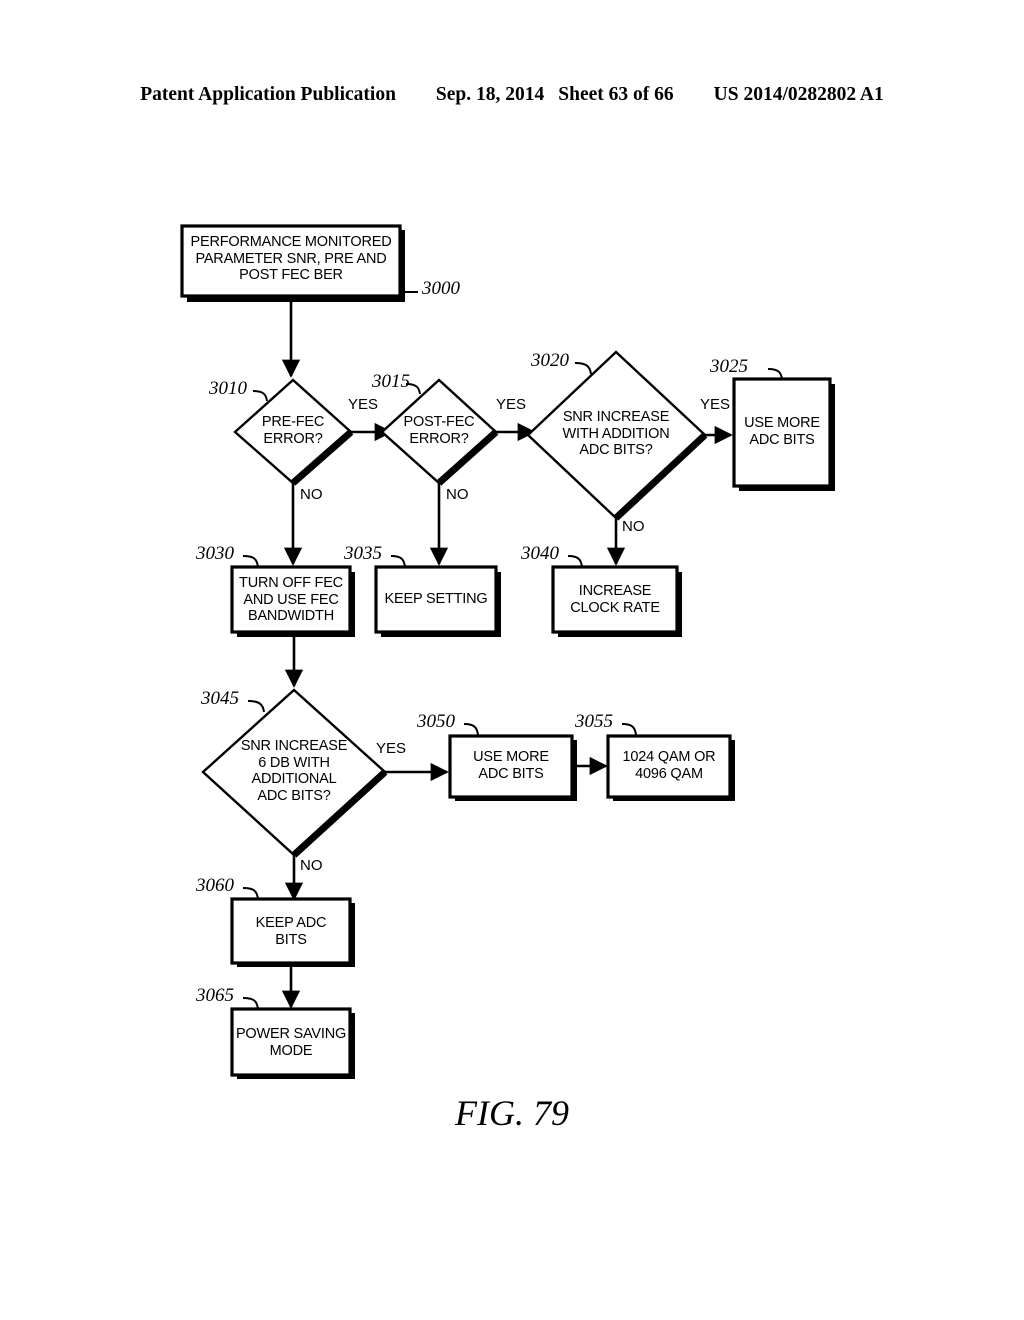 Image resolution: width=1024 pixels, height=1320 pixels. I want to click on node-3040-box, so click(615, 599).